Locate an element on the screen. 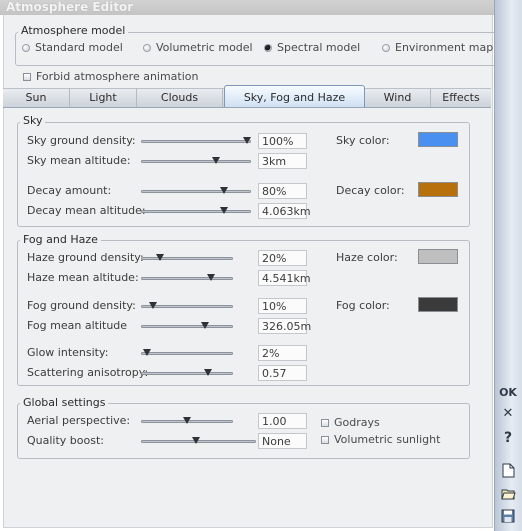 The image size is (522, 531). new-document-icon is located at coordinates (508, 470).